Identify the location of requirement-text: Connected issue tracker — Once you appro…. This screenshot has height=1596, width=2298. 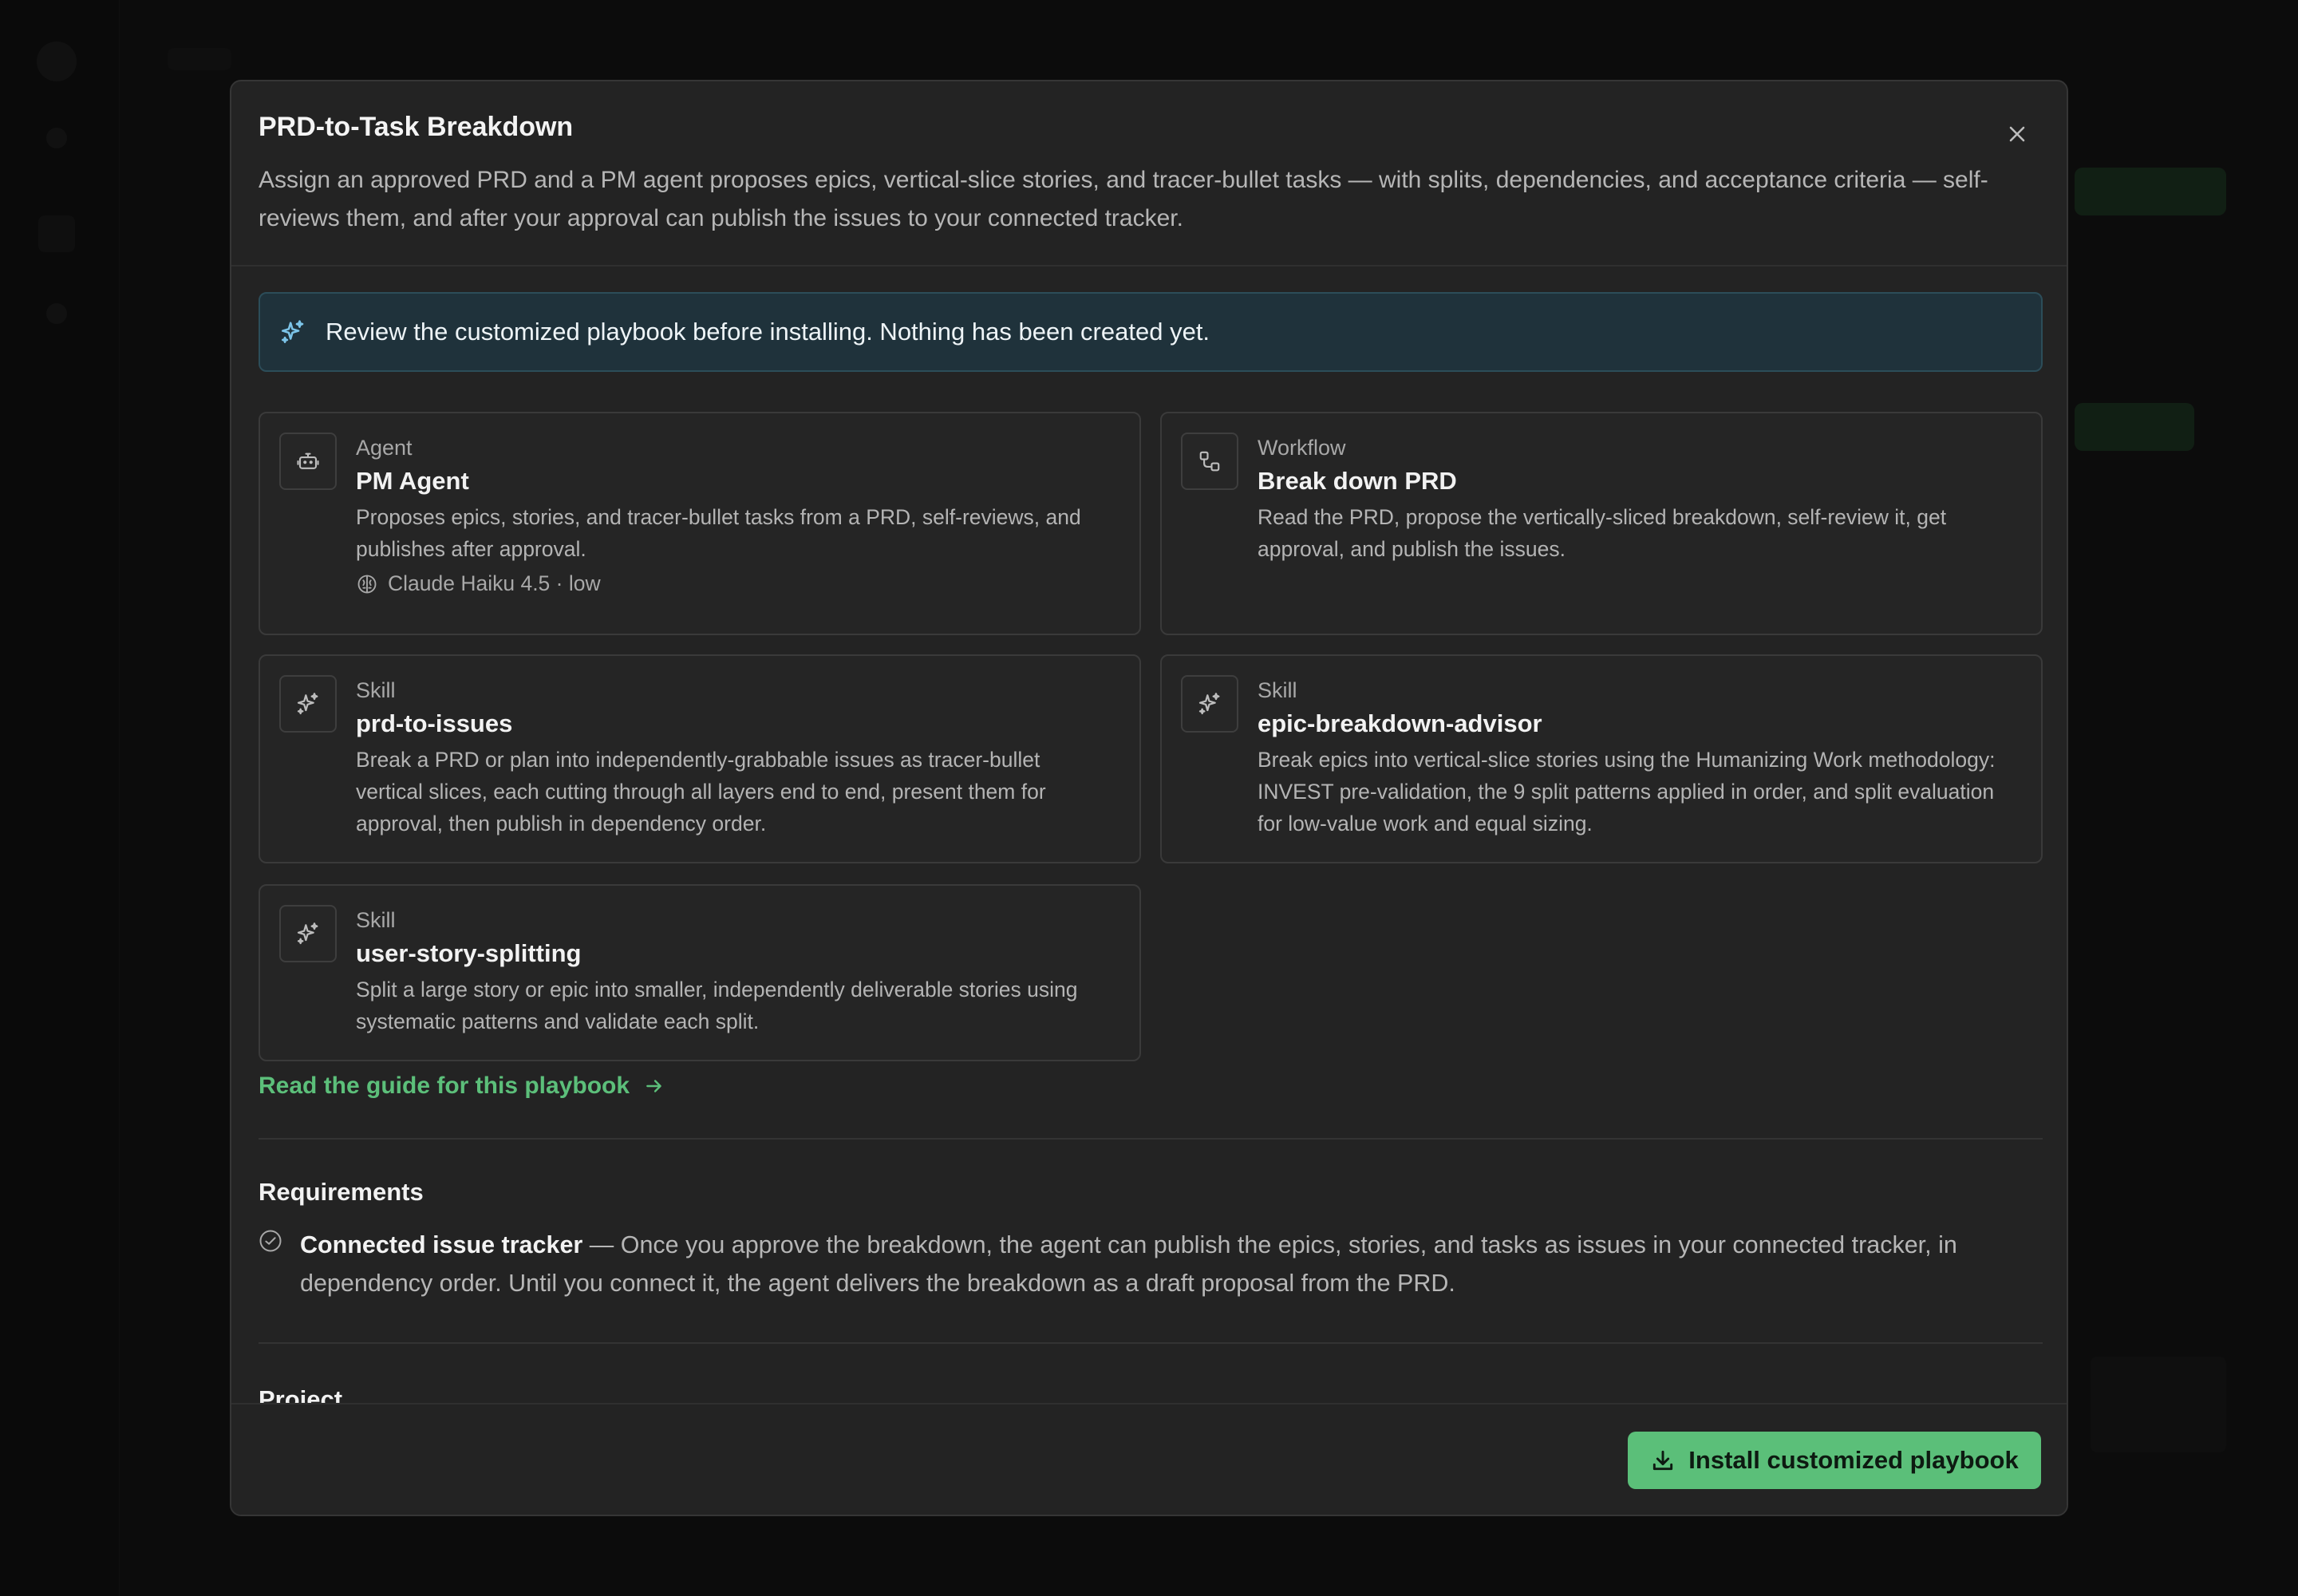
(1171, 1264).